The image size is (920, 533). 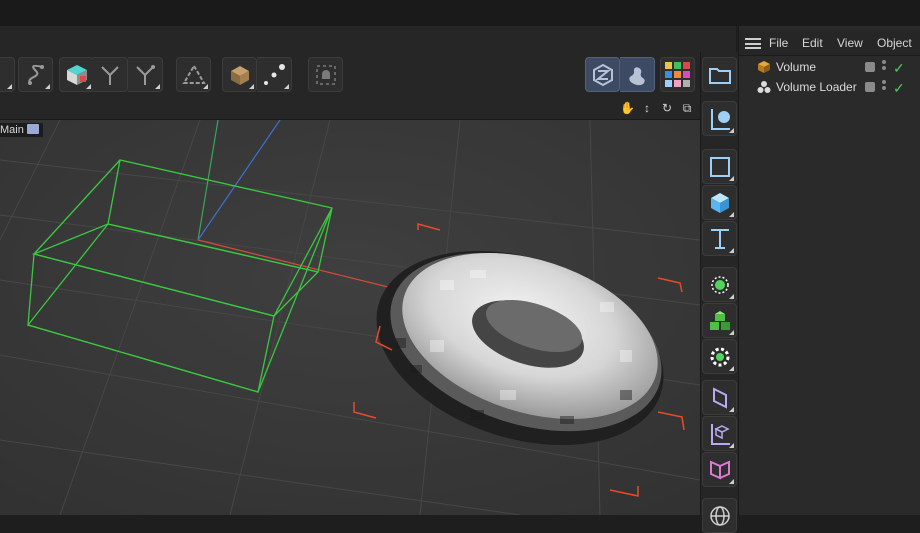 I want to click on field-icon, so click(x=603, y=75).